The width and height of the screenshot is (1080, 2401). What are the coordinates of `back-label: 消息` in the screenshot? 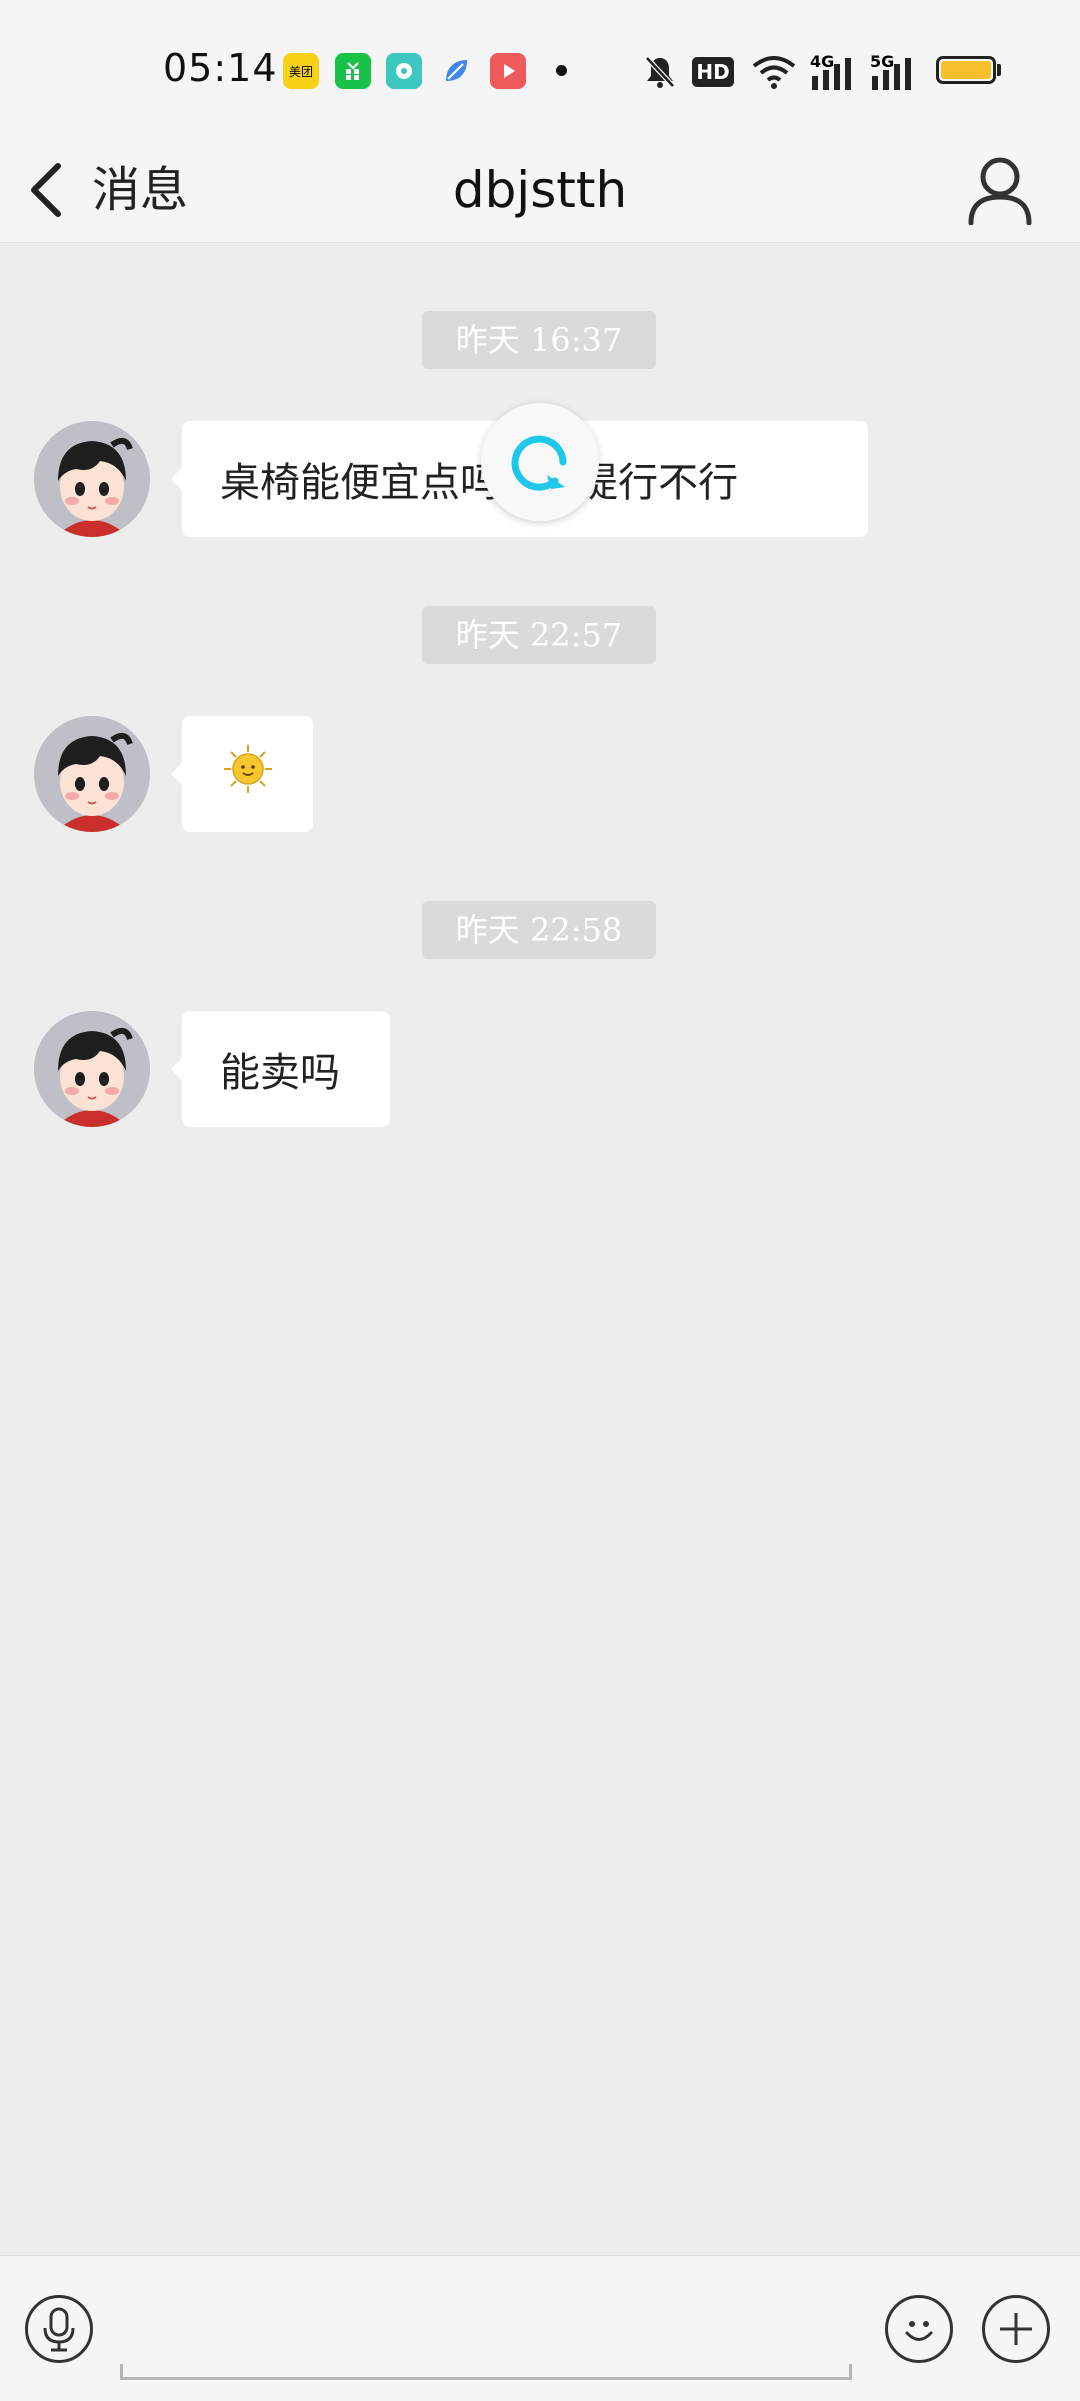 It's located at (140, 190).